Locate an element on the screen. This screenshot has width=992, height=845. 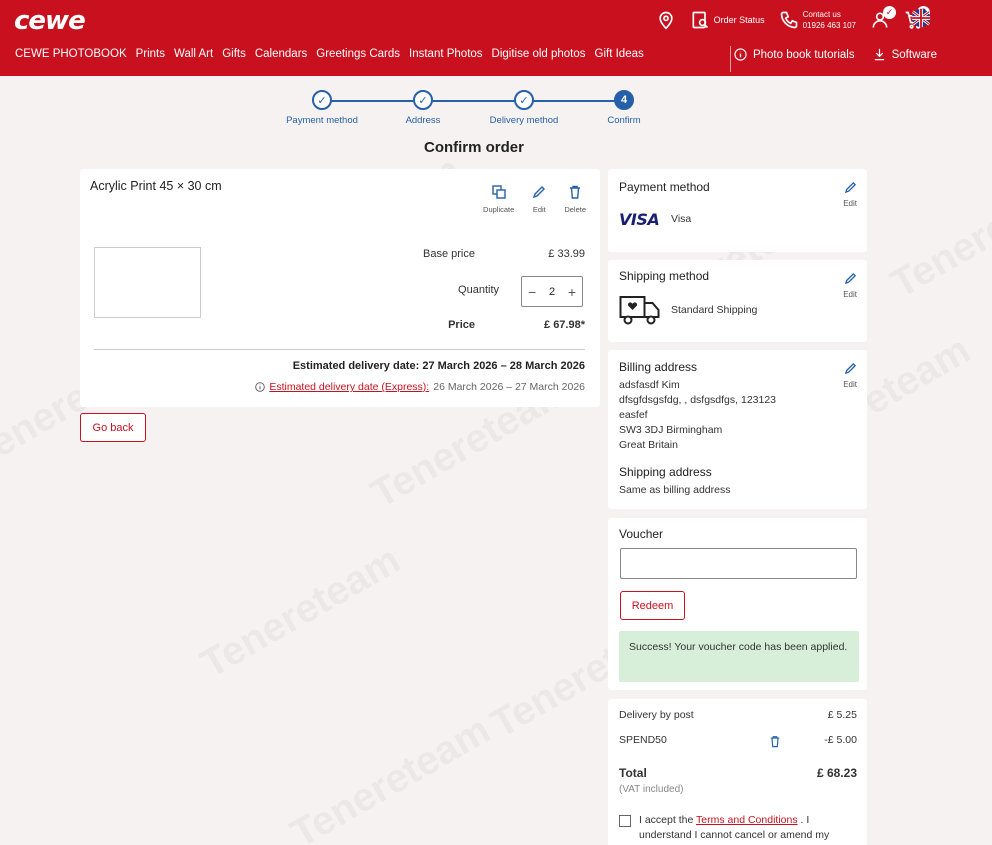
edit-payment-button: Edit is located at coordinates (850, 194).